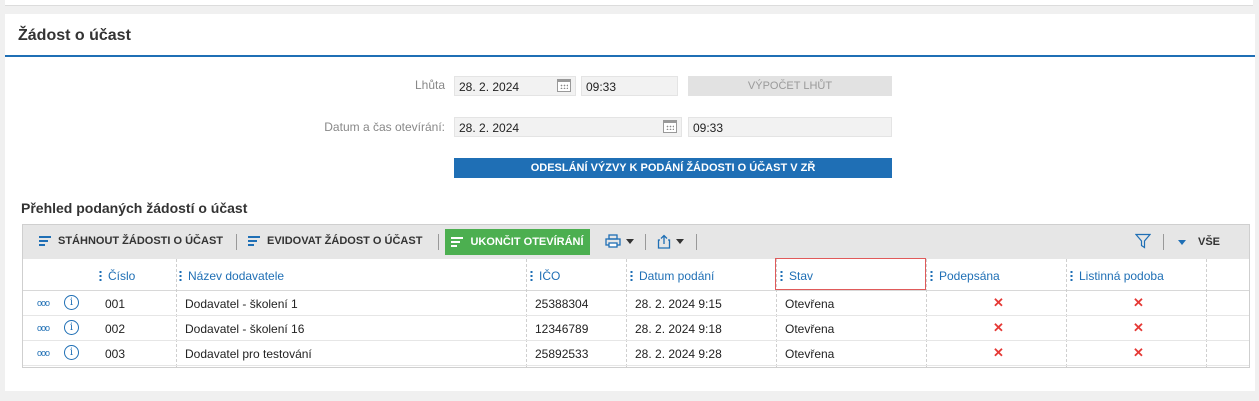 The image size is (1259, 401). What do you see at coordinates (345, 241) in the screenshot?
I see `register-request-label: EVIDOVAT ŽÁDOST O ÚČAST` at bounding box center [345, 241].